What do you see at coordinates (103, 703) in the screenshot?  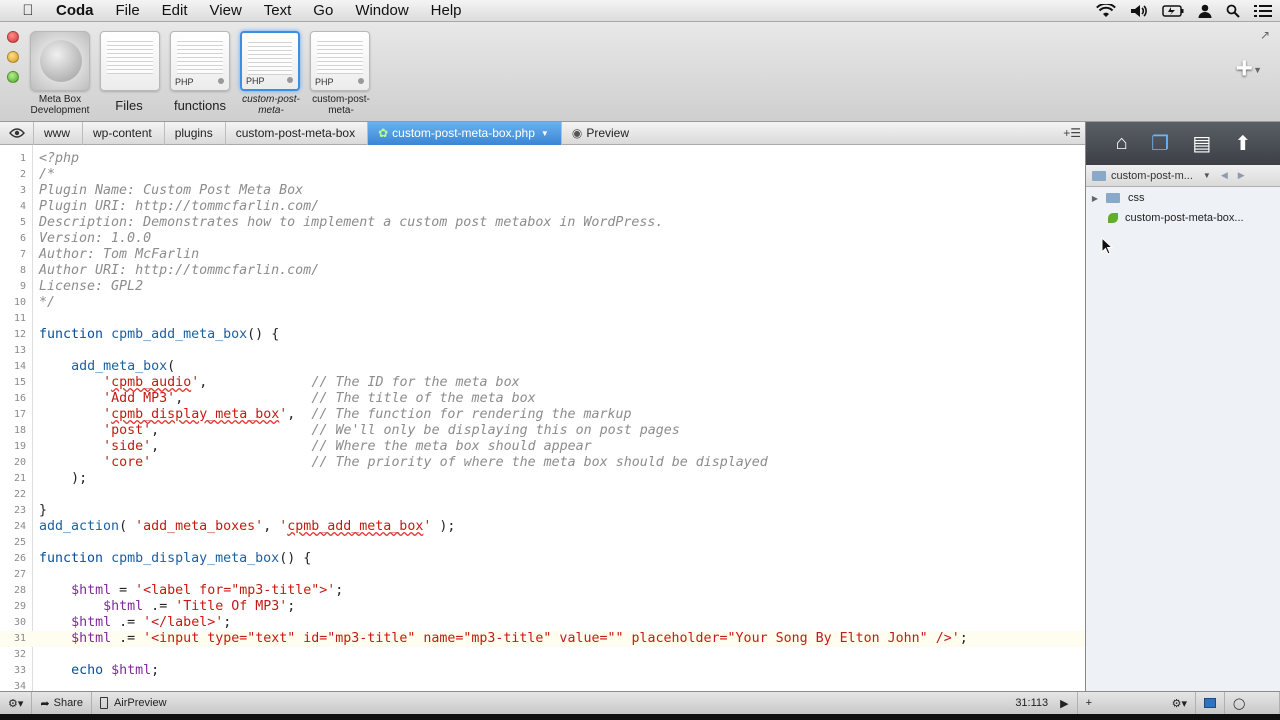 I see `device-icon` at bounding box center [103, 703].